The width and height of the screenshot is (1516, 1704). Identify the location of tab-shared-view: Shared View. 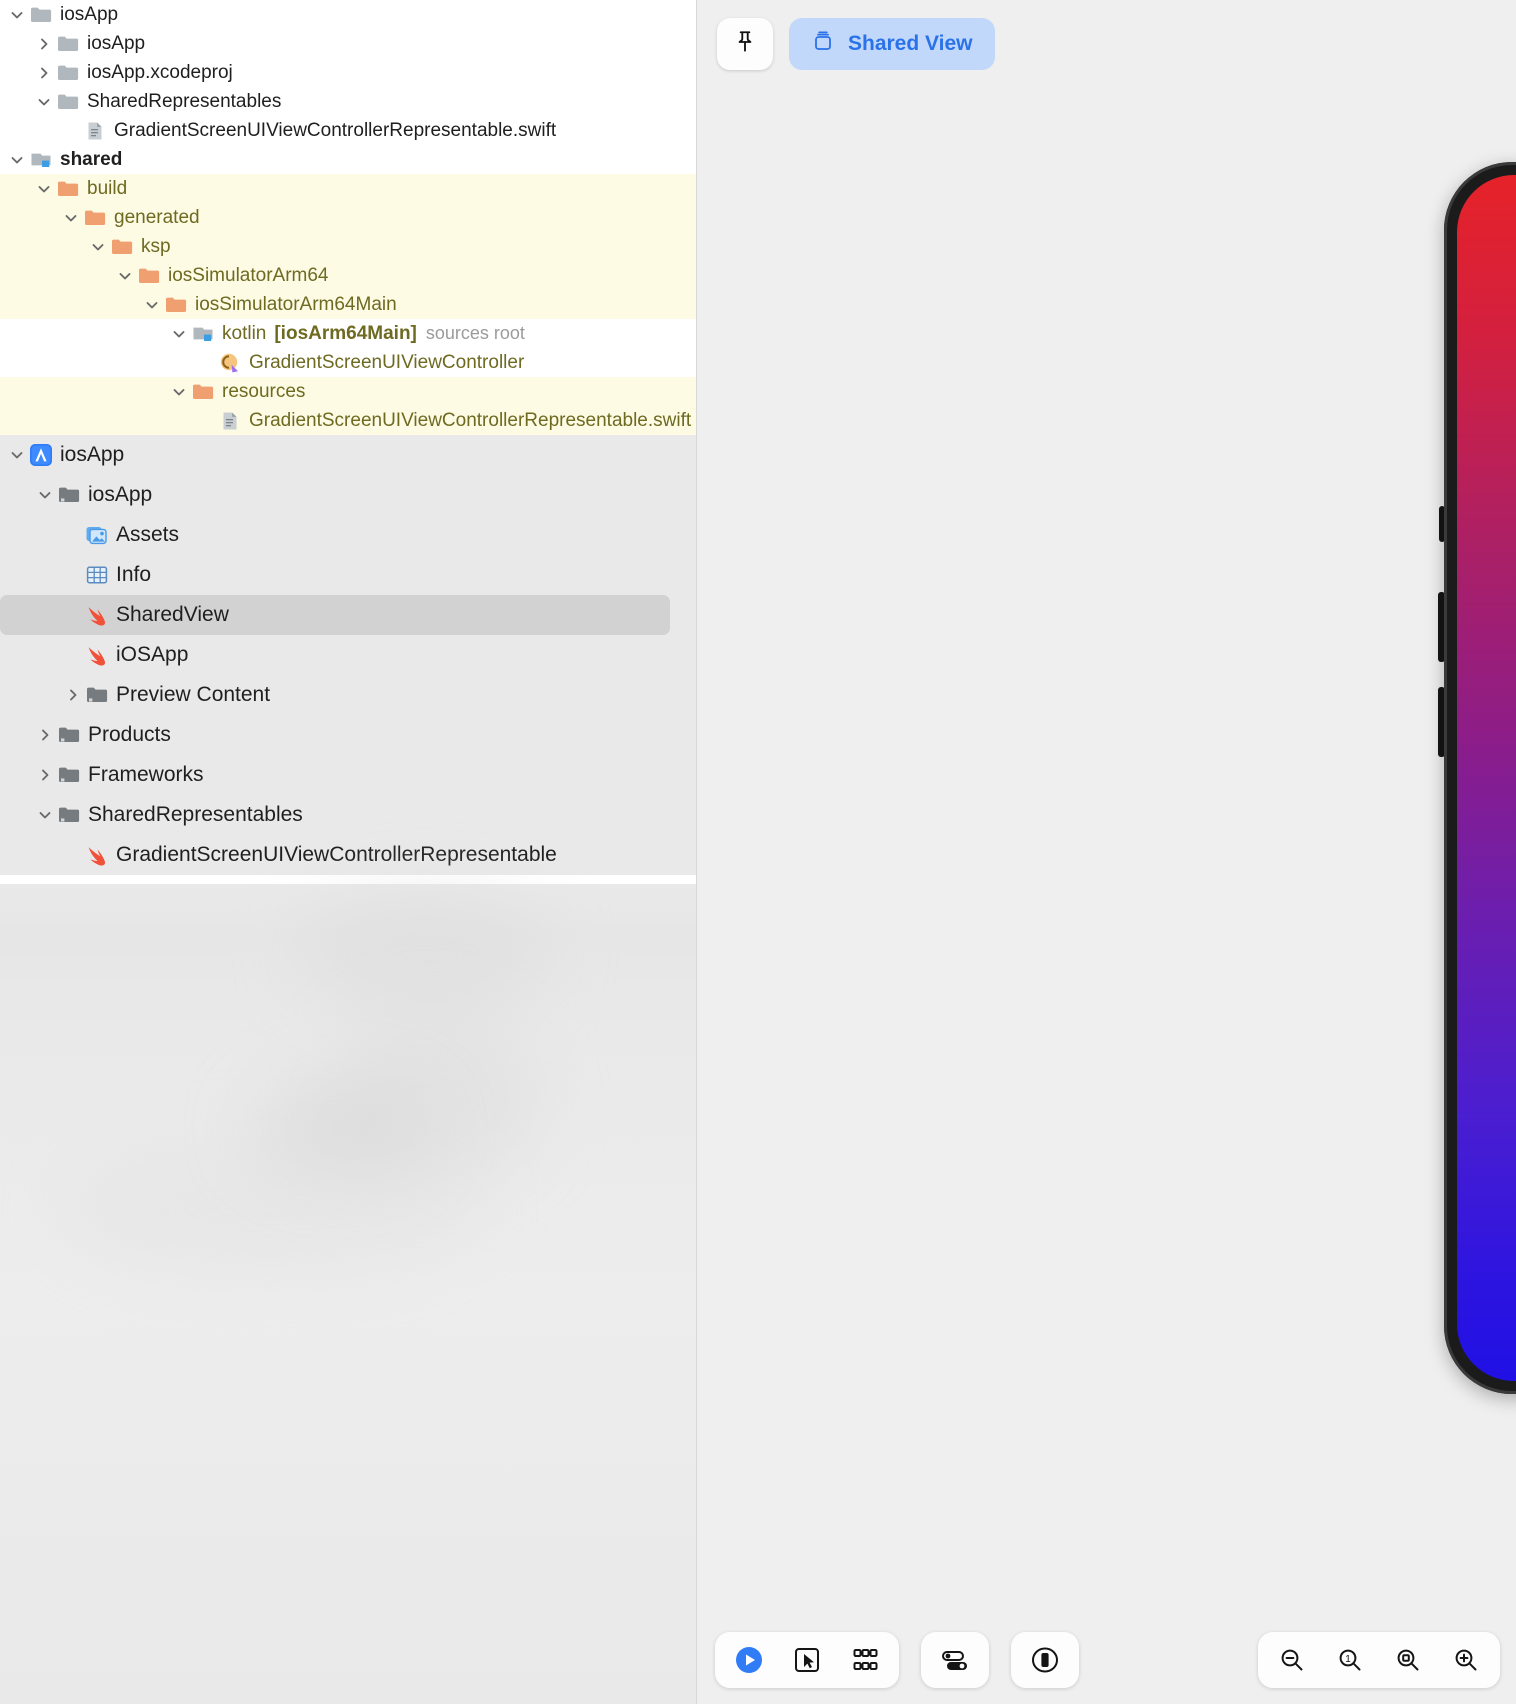
(892, 44).